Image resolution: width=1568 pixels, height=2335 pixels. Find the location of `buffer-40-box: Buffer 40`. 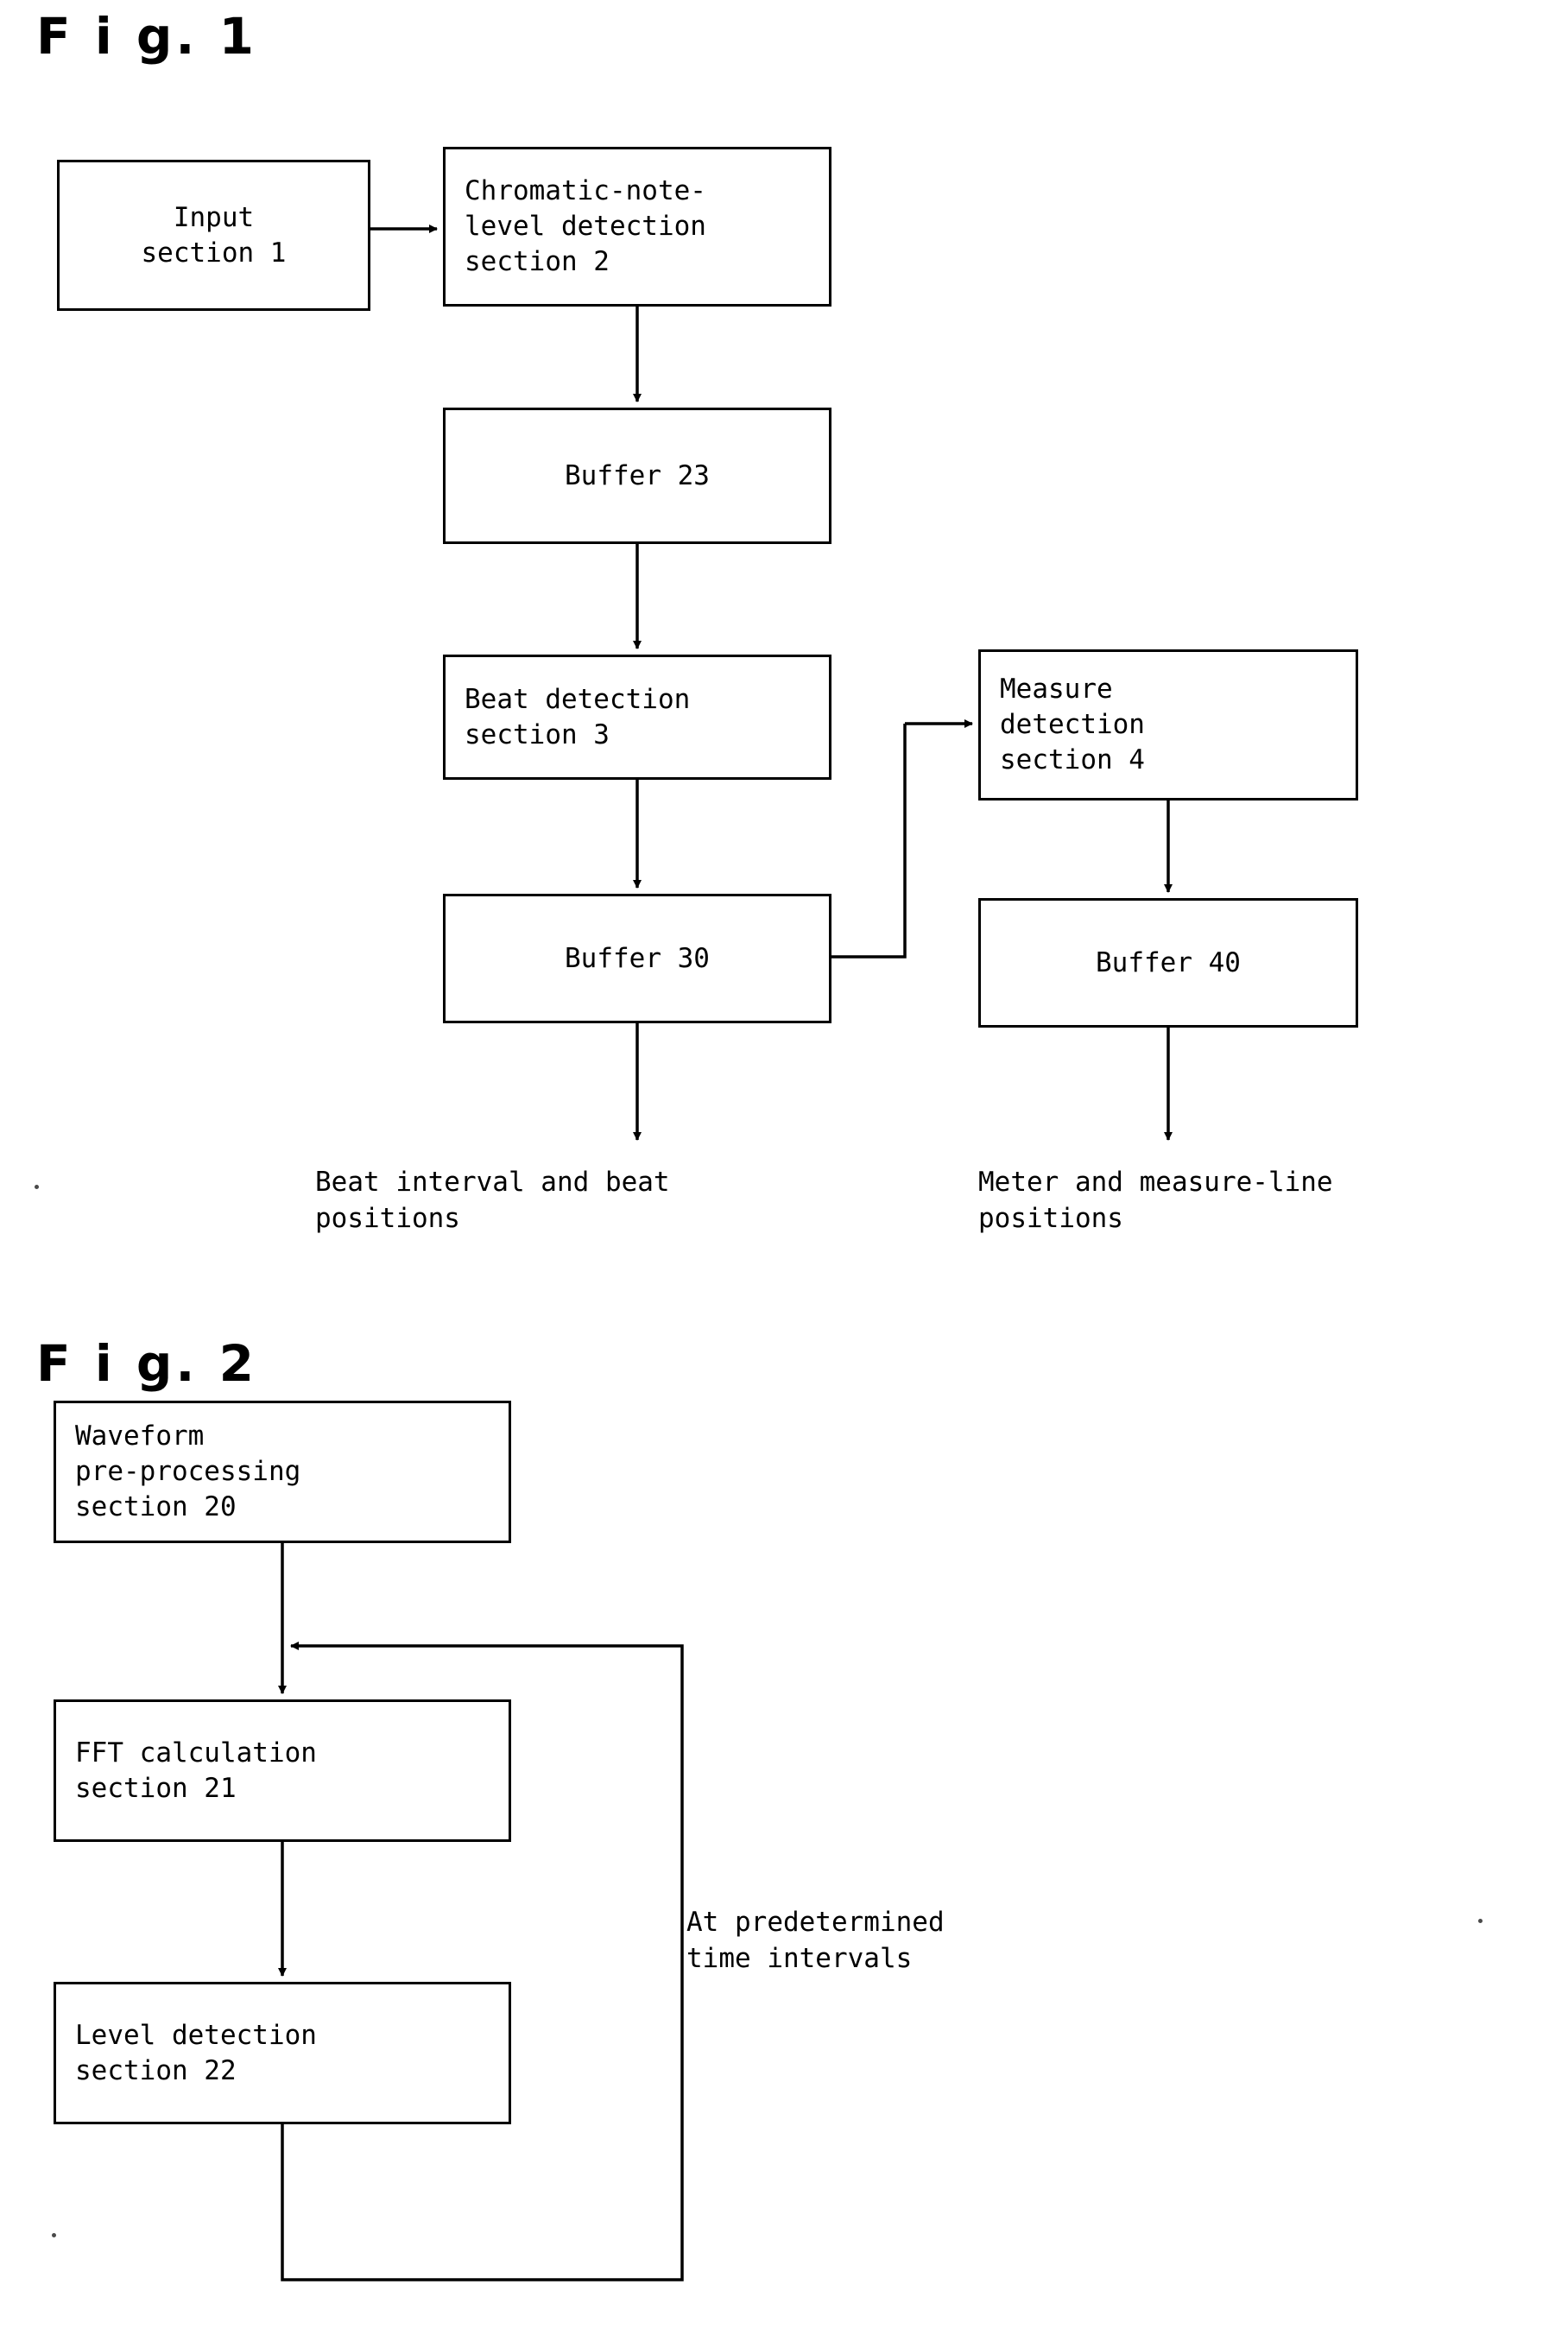

buffer-40-box: Buffer 40 is located at coordinates (1168, 963).